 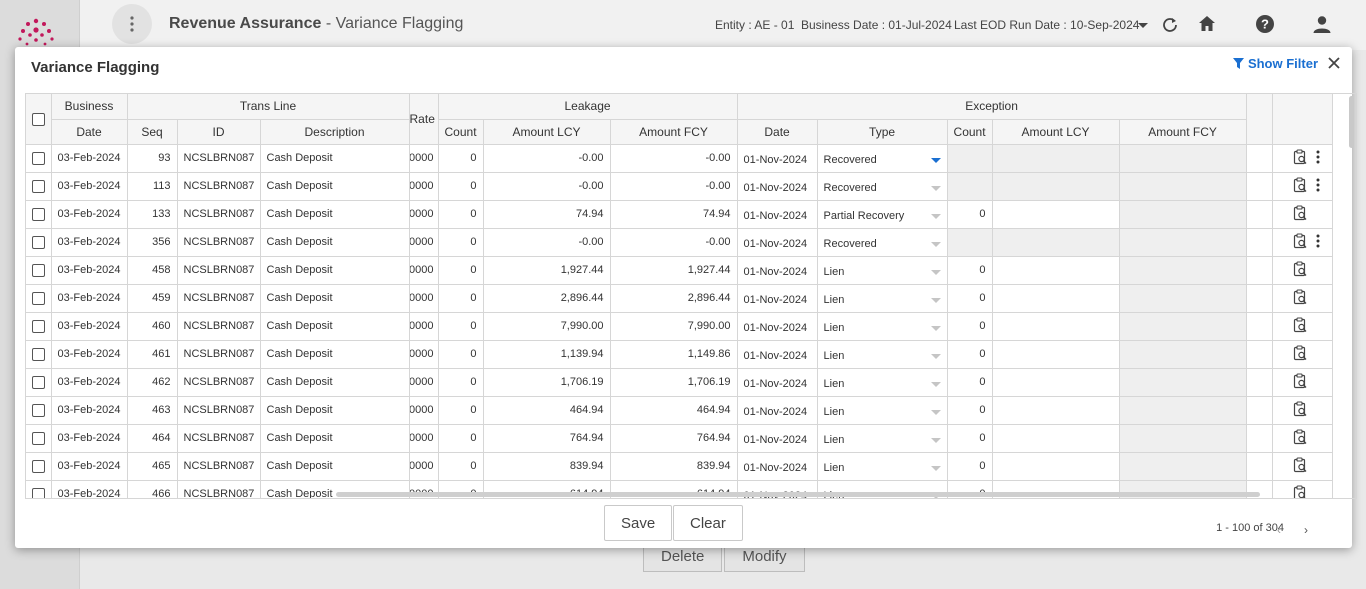 I want to click on user-icon, so click(x=1322, y=24).